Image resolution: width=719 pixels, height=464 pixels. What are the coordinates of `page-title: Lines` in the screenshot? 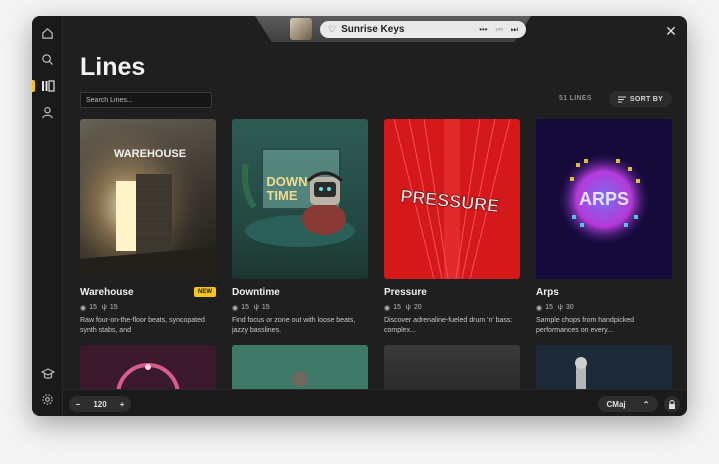 It's located at (113, 67).